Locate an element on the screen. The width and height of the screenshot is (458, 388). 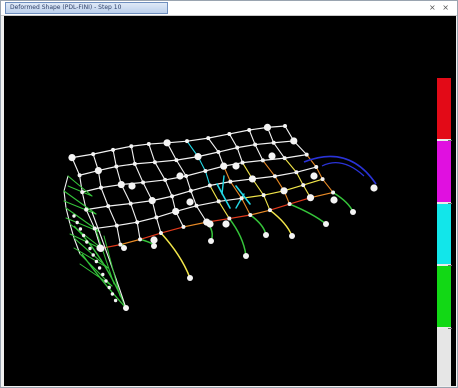
close-icon: × is located at coordinates (446, 7).